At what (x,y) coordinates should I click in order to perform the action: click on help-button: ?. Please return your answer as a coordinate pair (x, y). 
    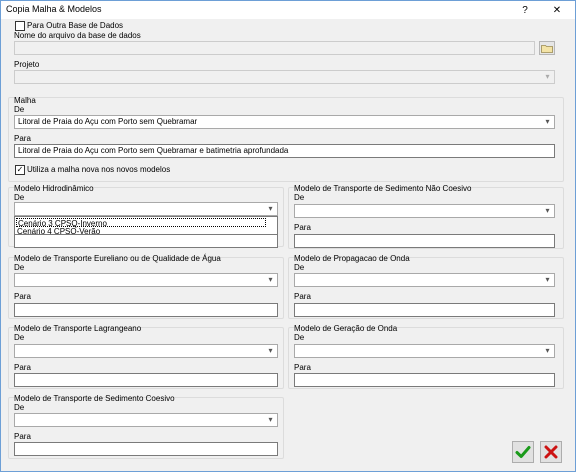
    Looking at the image, I should click on (525, 10).